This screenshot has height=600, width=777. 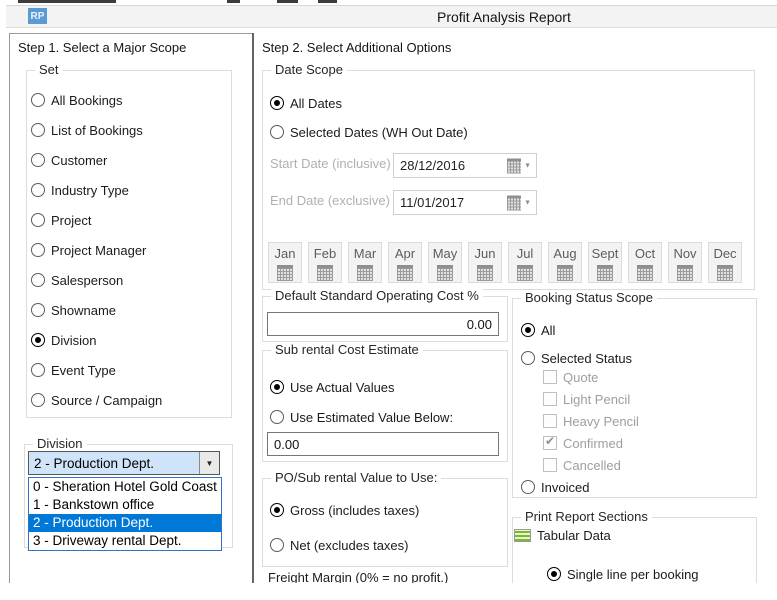 What do you see at coordinates (330, 163) in the screenshot?
I see `start-date-label: Start Date (inclusive)` at bounding box center [330, 163].